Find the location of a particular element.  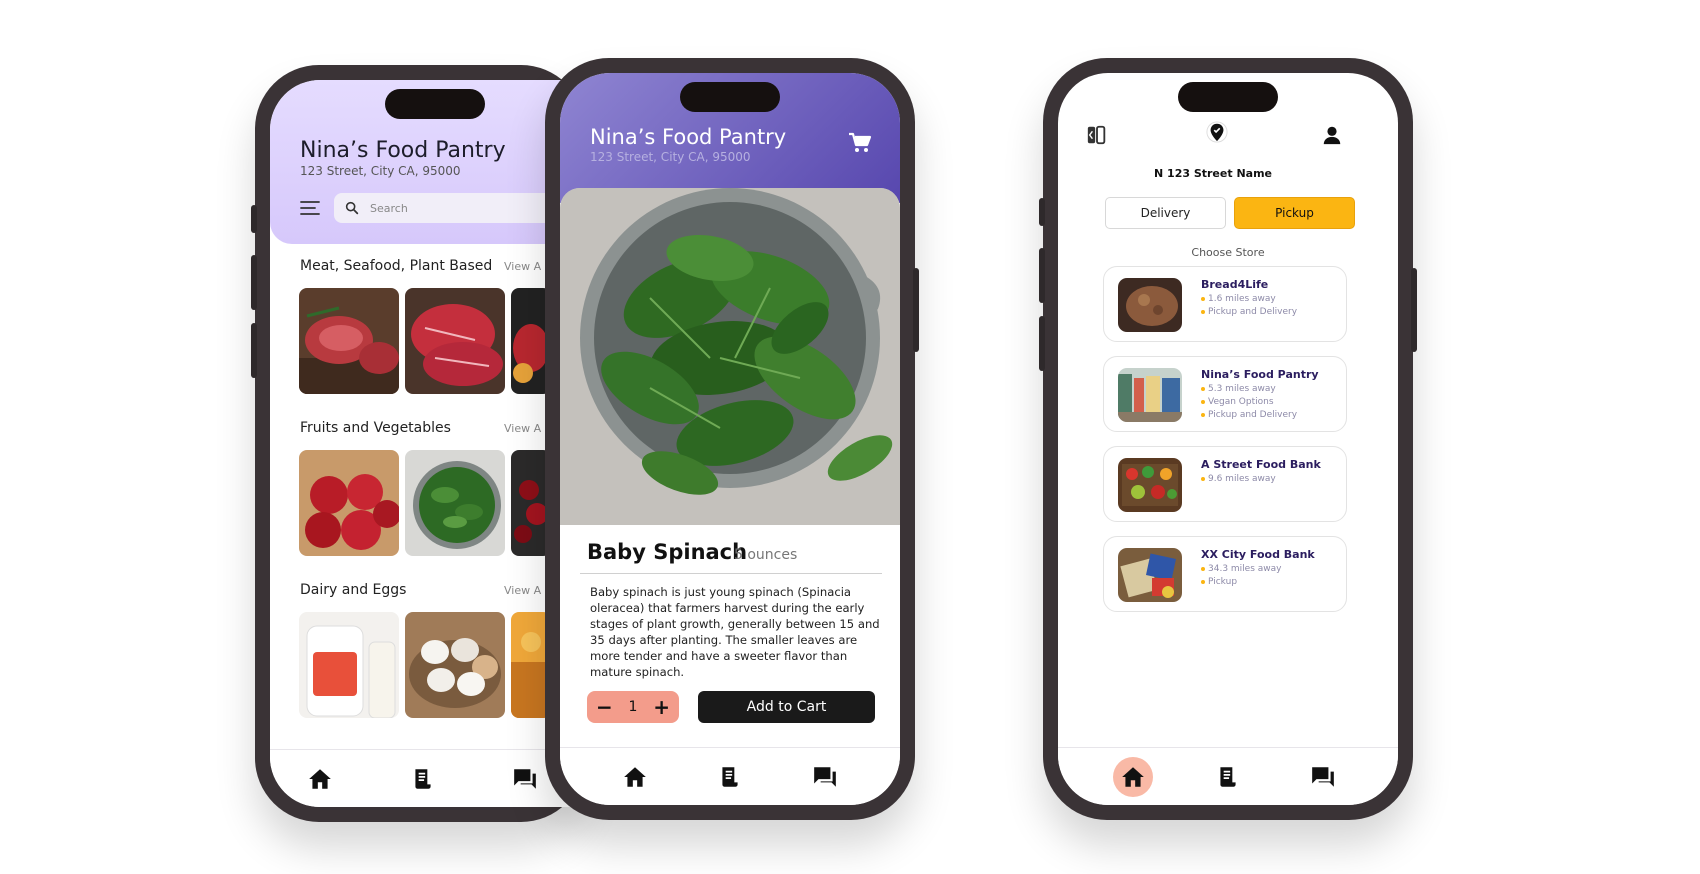

section-title-produce: Fruits and Vegetables is located at coordinates (375, 428).